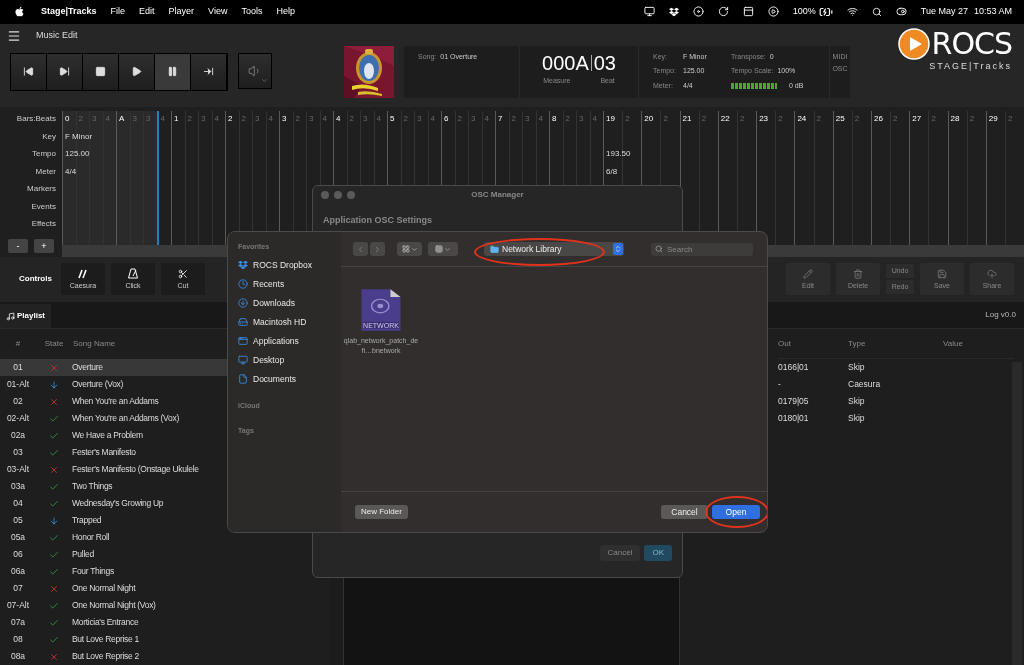 Image resolution: width=1024 pixels, height=665 pixels. I want to click on window-icon, so click(748, 12).